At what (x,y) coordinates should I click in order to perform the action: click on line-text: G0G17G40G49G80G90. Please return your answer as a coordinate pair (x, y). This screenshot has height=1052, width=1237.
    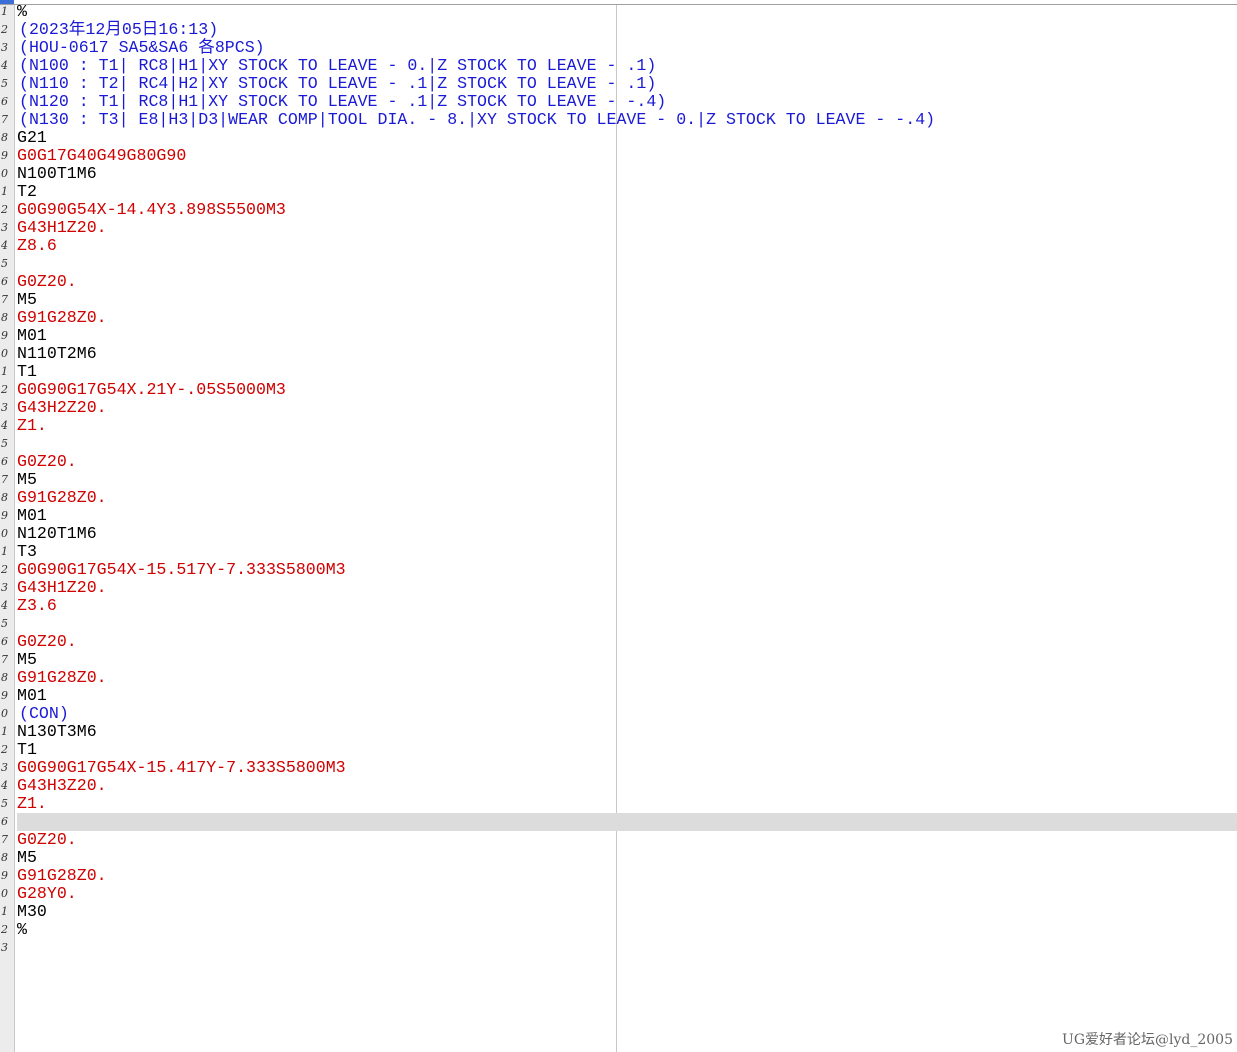
    Looking at the image, I should click on (627, 156).